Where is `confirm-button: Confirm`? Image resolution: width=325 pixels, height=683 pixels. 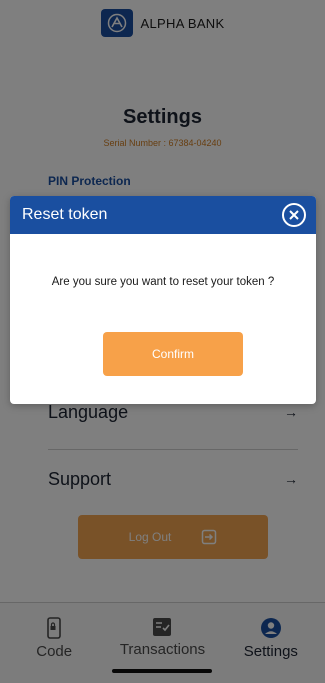
confirm-button: Confirm is located at coordinates (173, 354).